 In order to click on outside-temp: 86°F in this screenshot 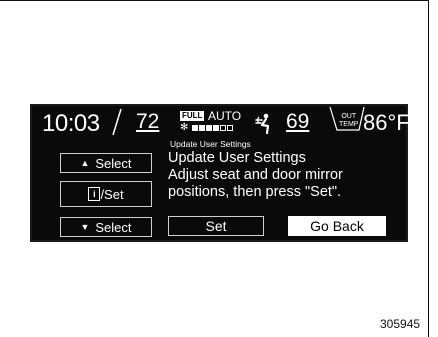, I will do `click(386, 122)`.